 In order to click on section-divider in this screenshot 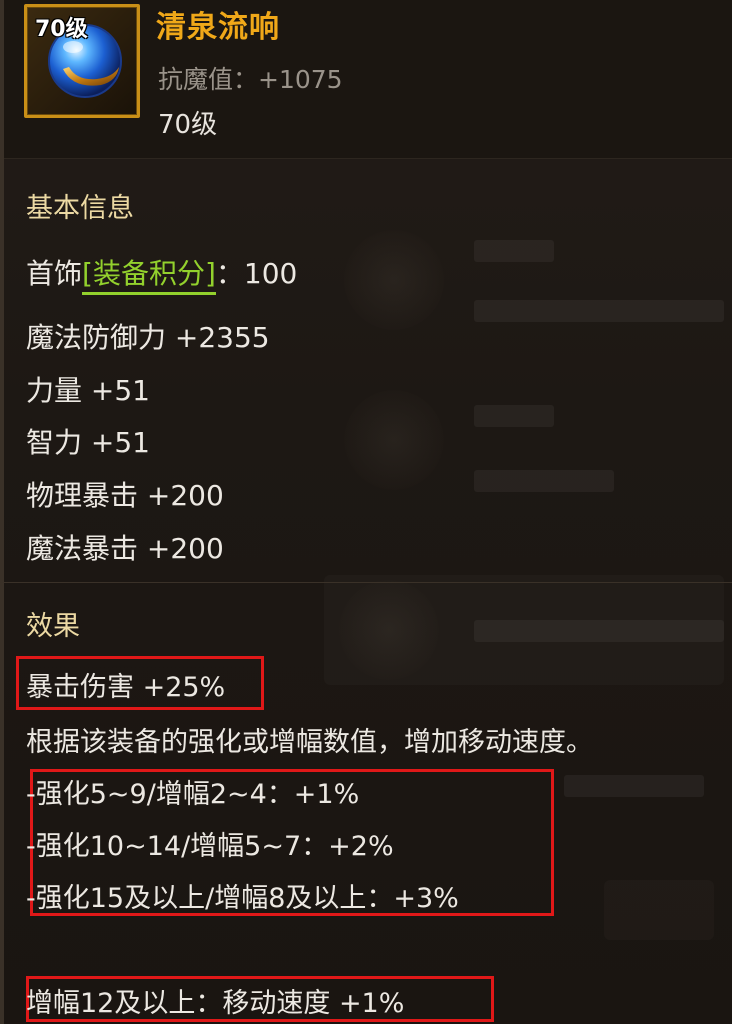, I will do `click(368, 582)`.